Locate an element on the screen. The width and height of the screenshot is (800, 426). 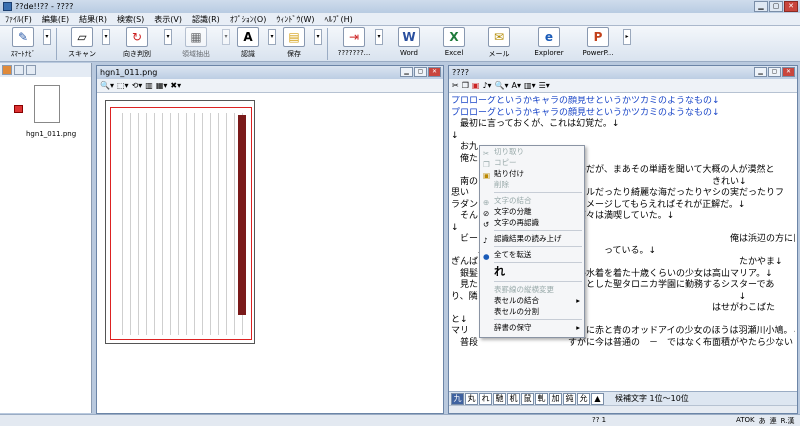
menu-delete: 削除 is located at coordinates (532, 184).